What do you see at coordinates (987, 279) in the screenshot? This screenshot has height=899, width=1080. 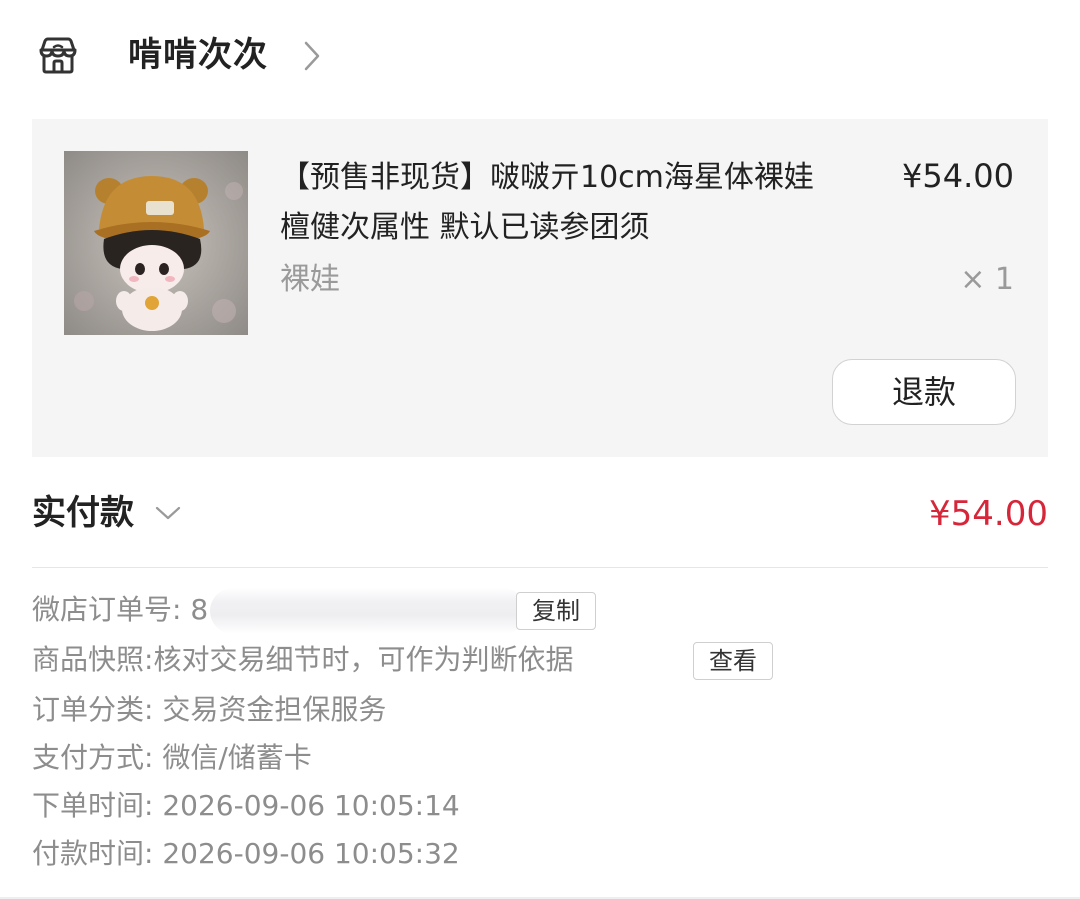 I see `product-quantity: × 1` at bounding box center [987, 279].